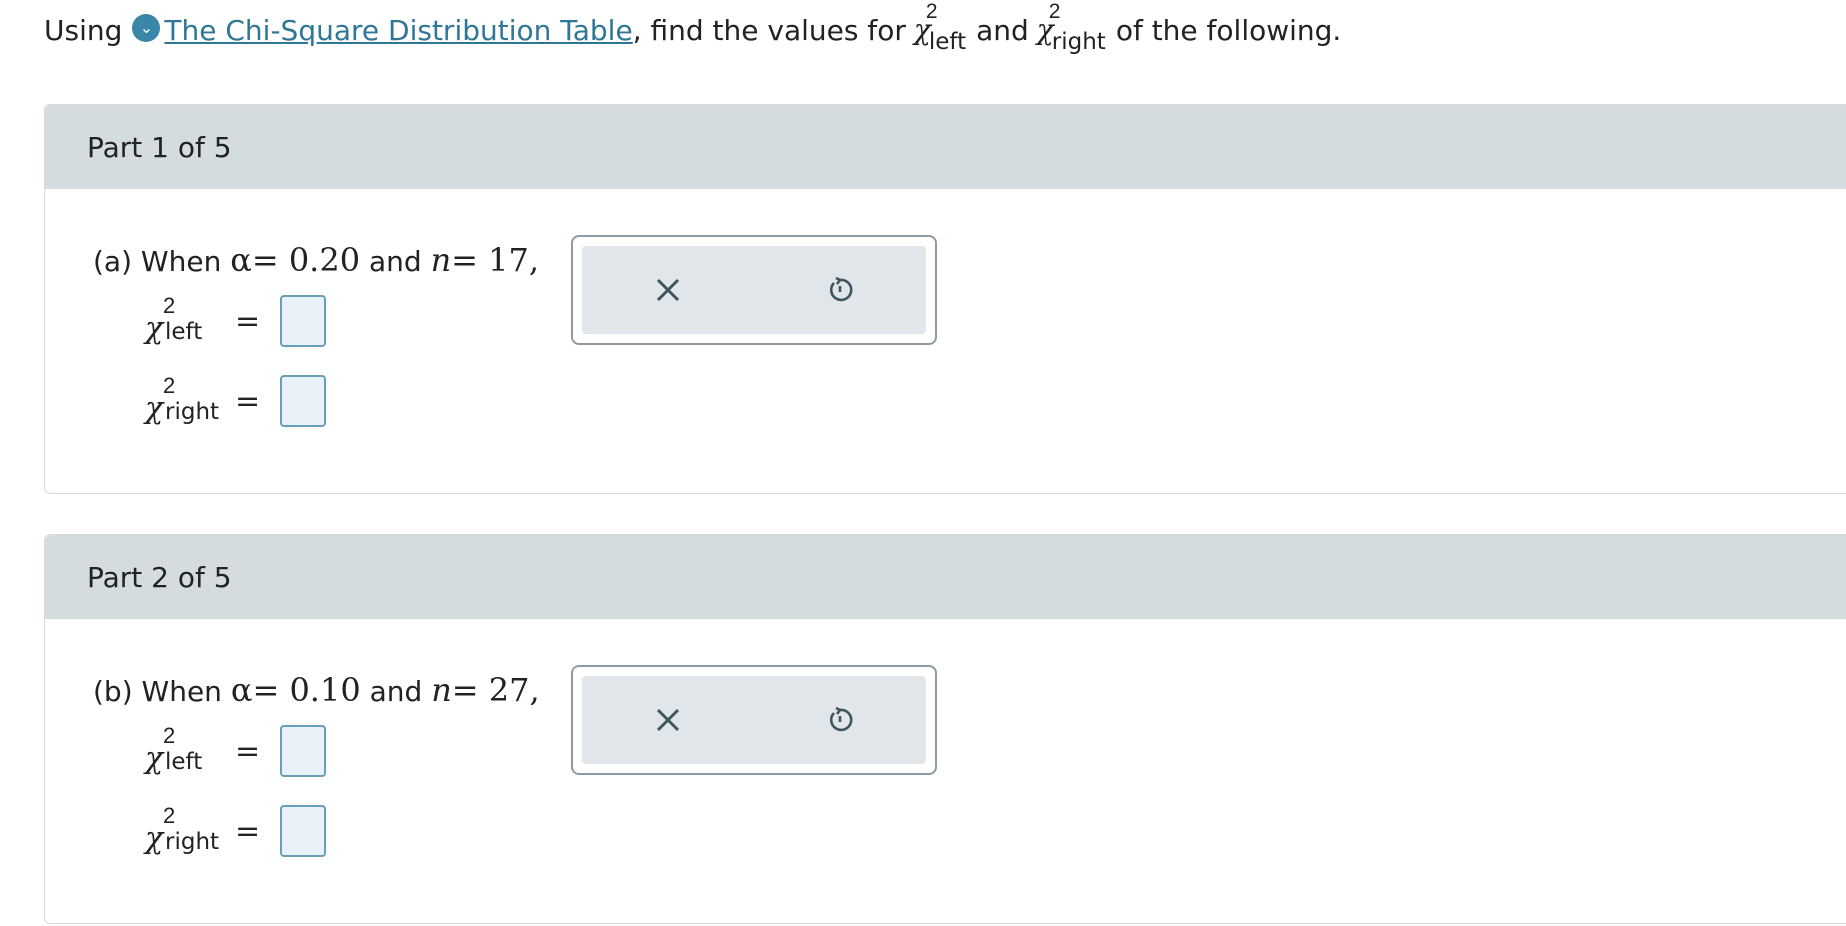  What do you see at coordinates (754, 290) in the screenshot?
I see `part-1-tool-panel` at bounding box center [754, 290].